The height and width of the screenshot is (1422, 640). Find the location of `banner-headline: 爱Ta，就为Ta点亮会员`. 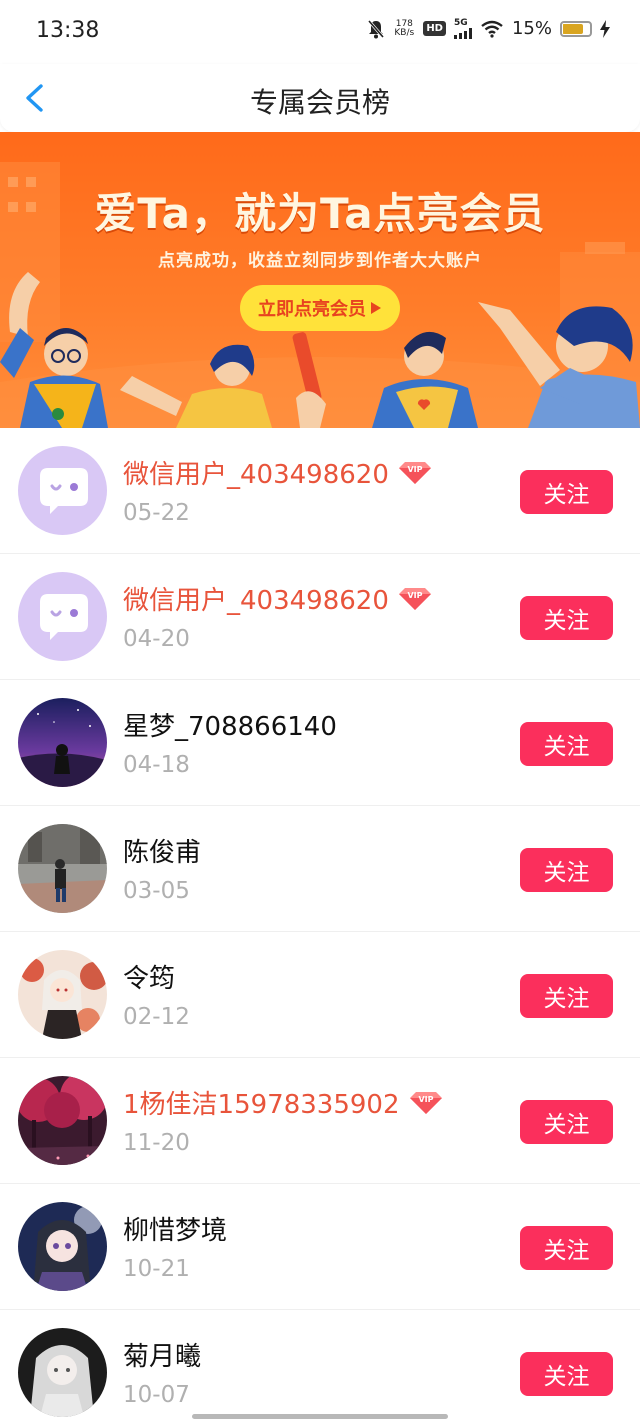

banner-headline: 爱Ta，就为Ta点亮会员 is located at coordinates (320, 213).